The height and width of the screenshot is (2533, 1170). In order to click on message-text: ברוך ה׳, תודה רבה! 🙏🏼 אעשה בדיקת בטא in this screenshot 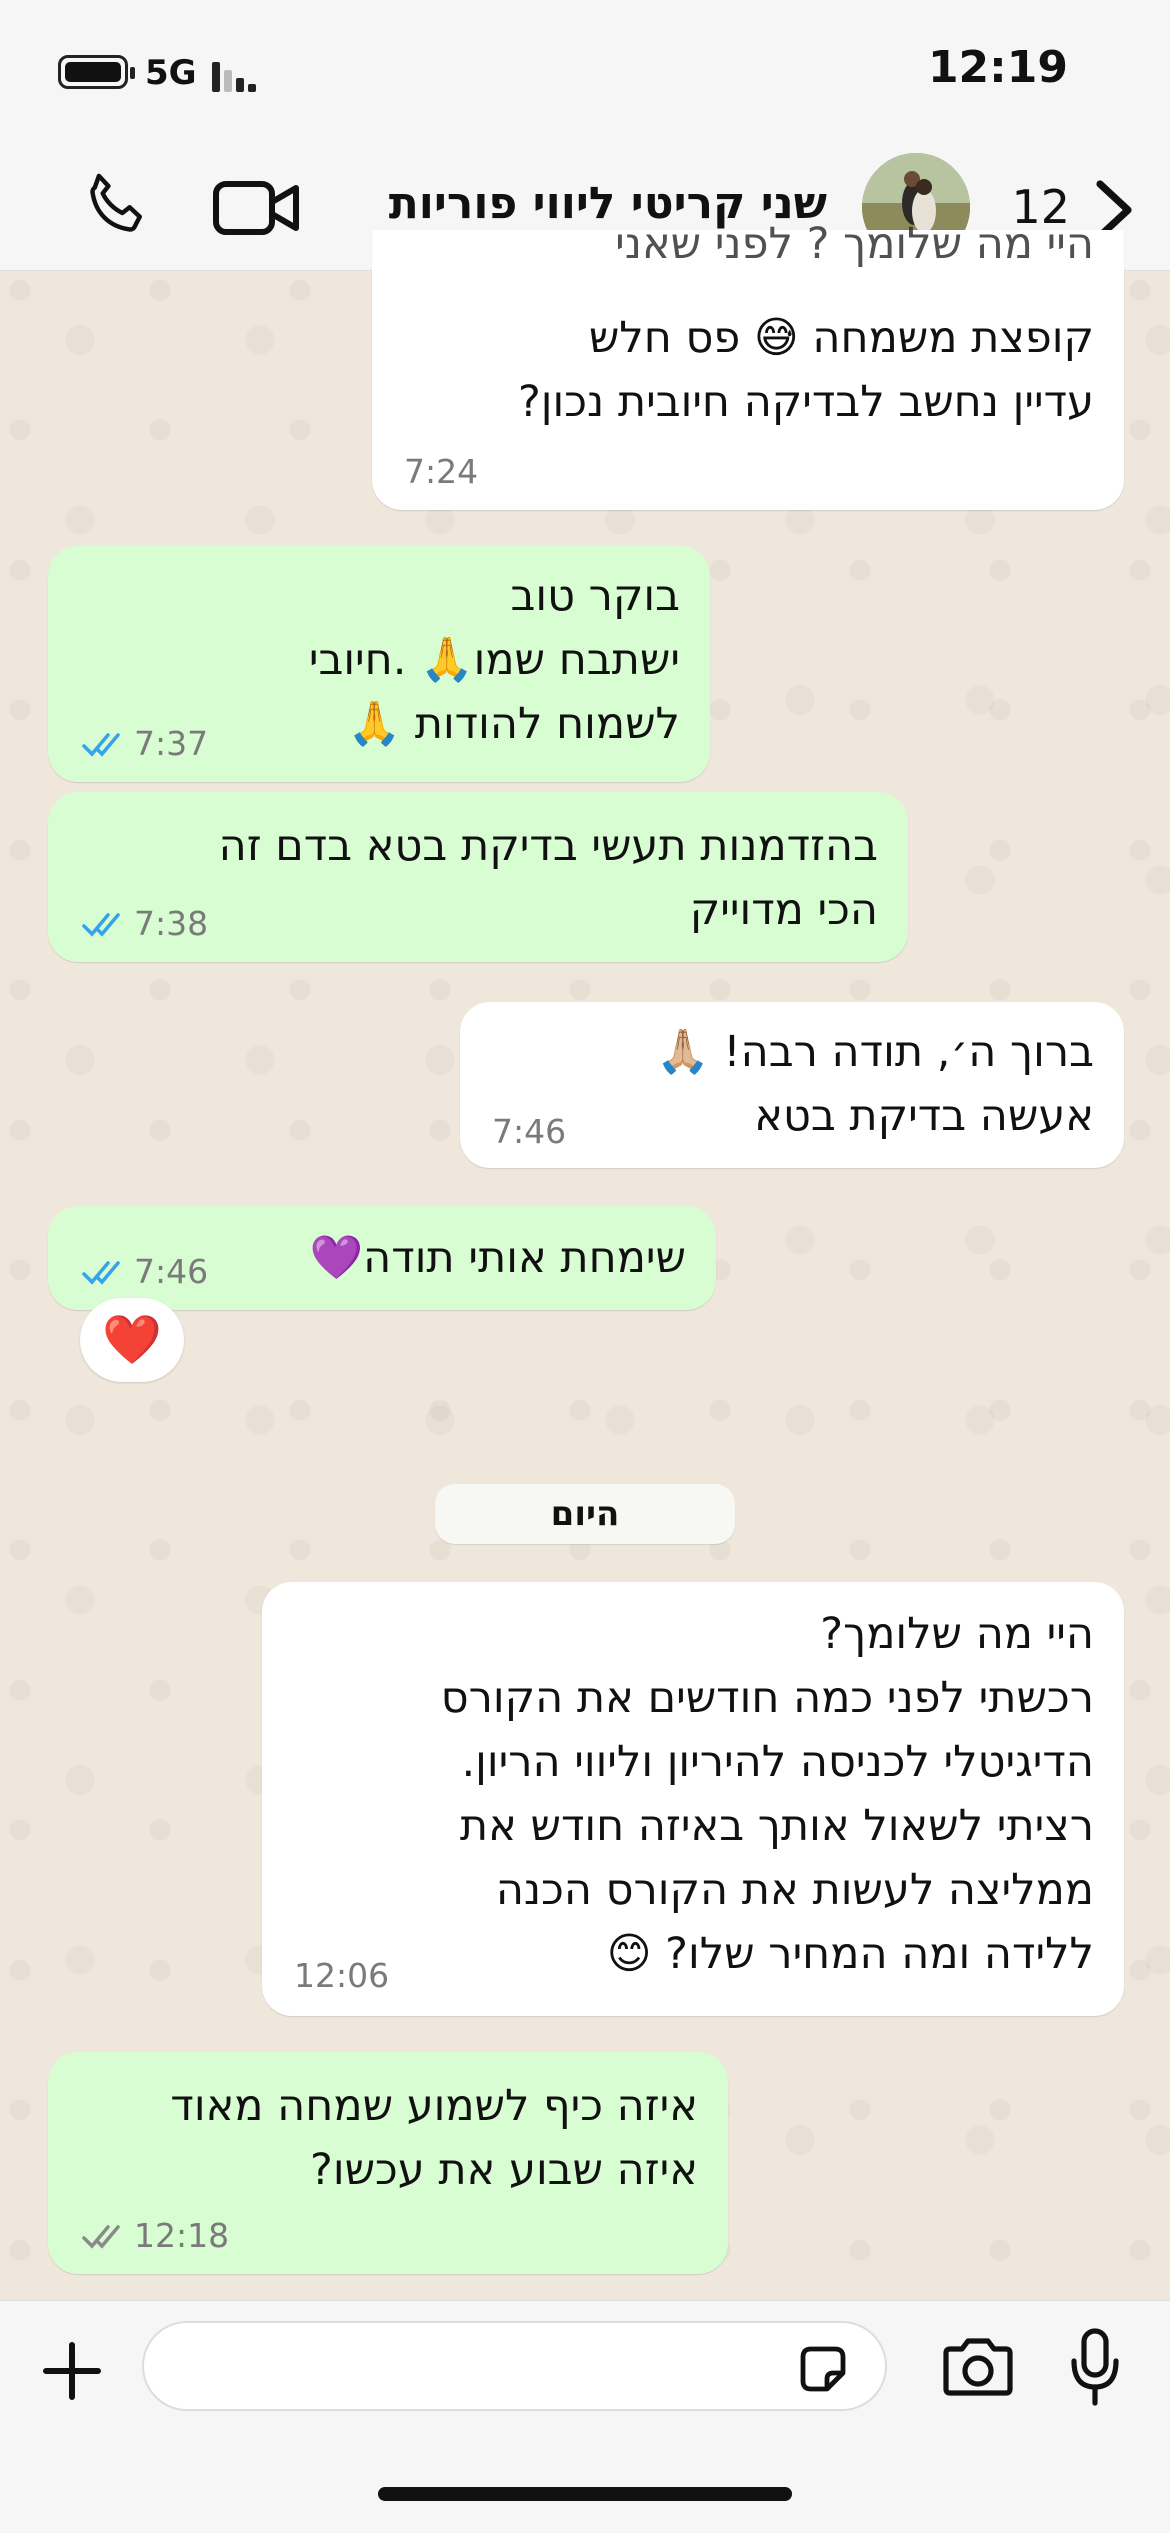, I will do `click(875, 1084)`.